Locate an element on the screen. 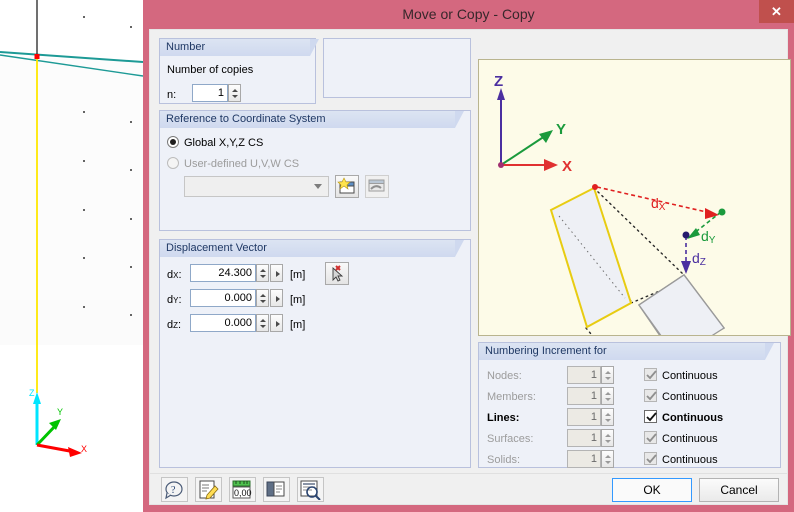 The width and height of the screenshot is (794, 512). new-coordinate-system-button is located at coordinates (347, 186).